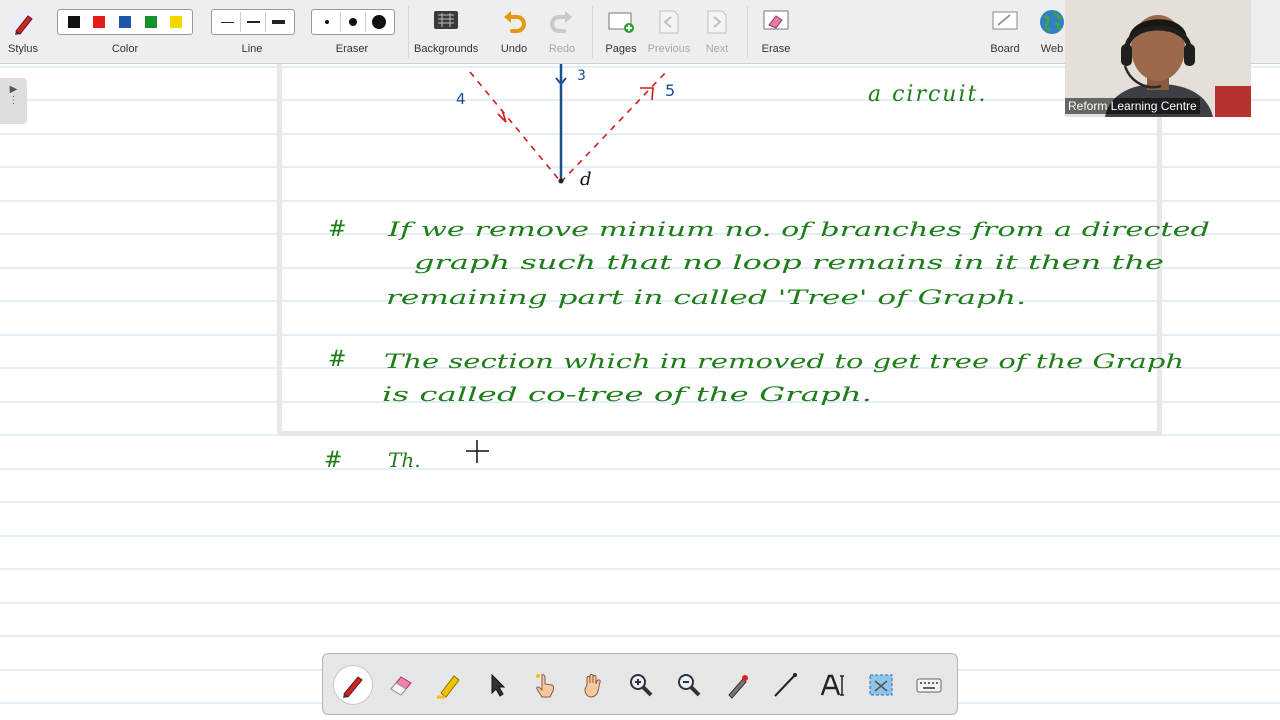  Describe the element at coordinates (669, 22) in the screenshot. I see `previous-page-icon` at that location.